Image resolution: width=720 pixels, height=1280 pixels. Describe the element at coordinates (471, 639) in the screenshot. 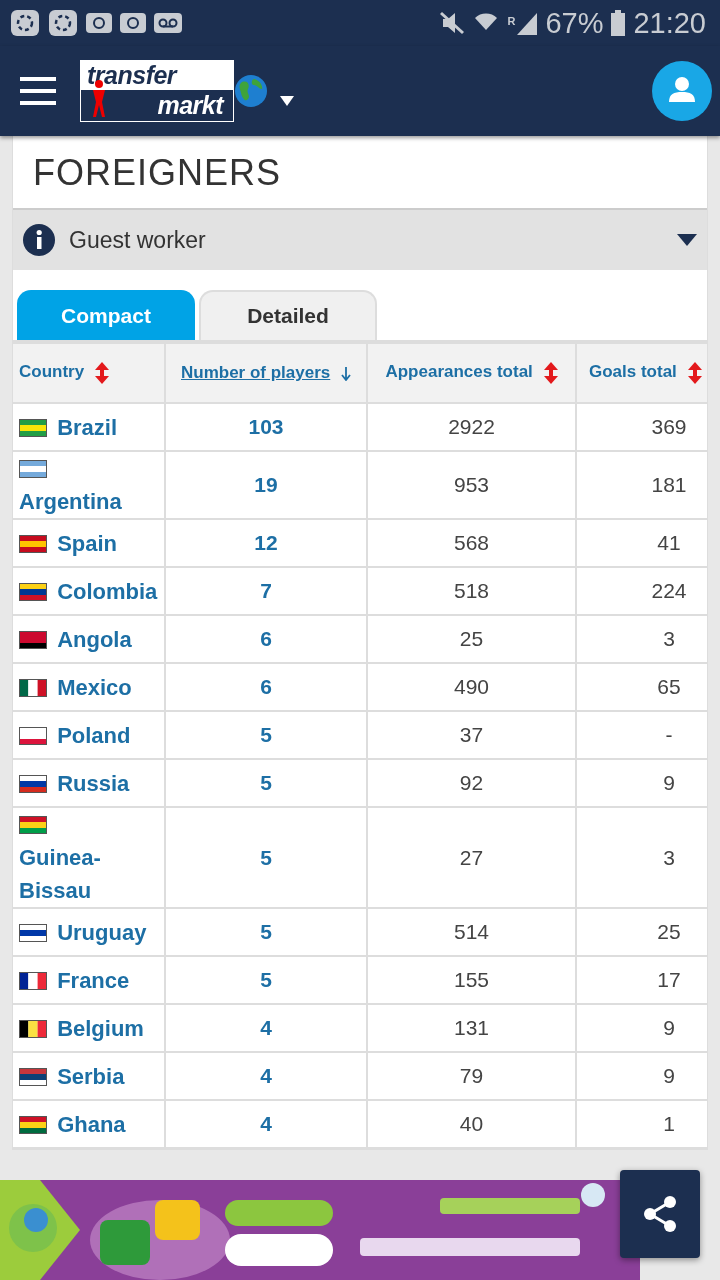

I see `table-cell: 25` at that location.